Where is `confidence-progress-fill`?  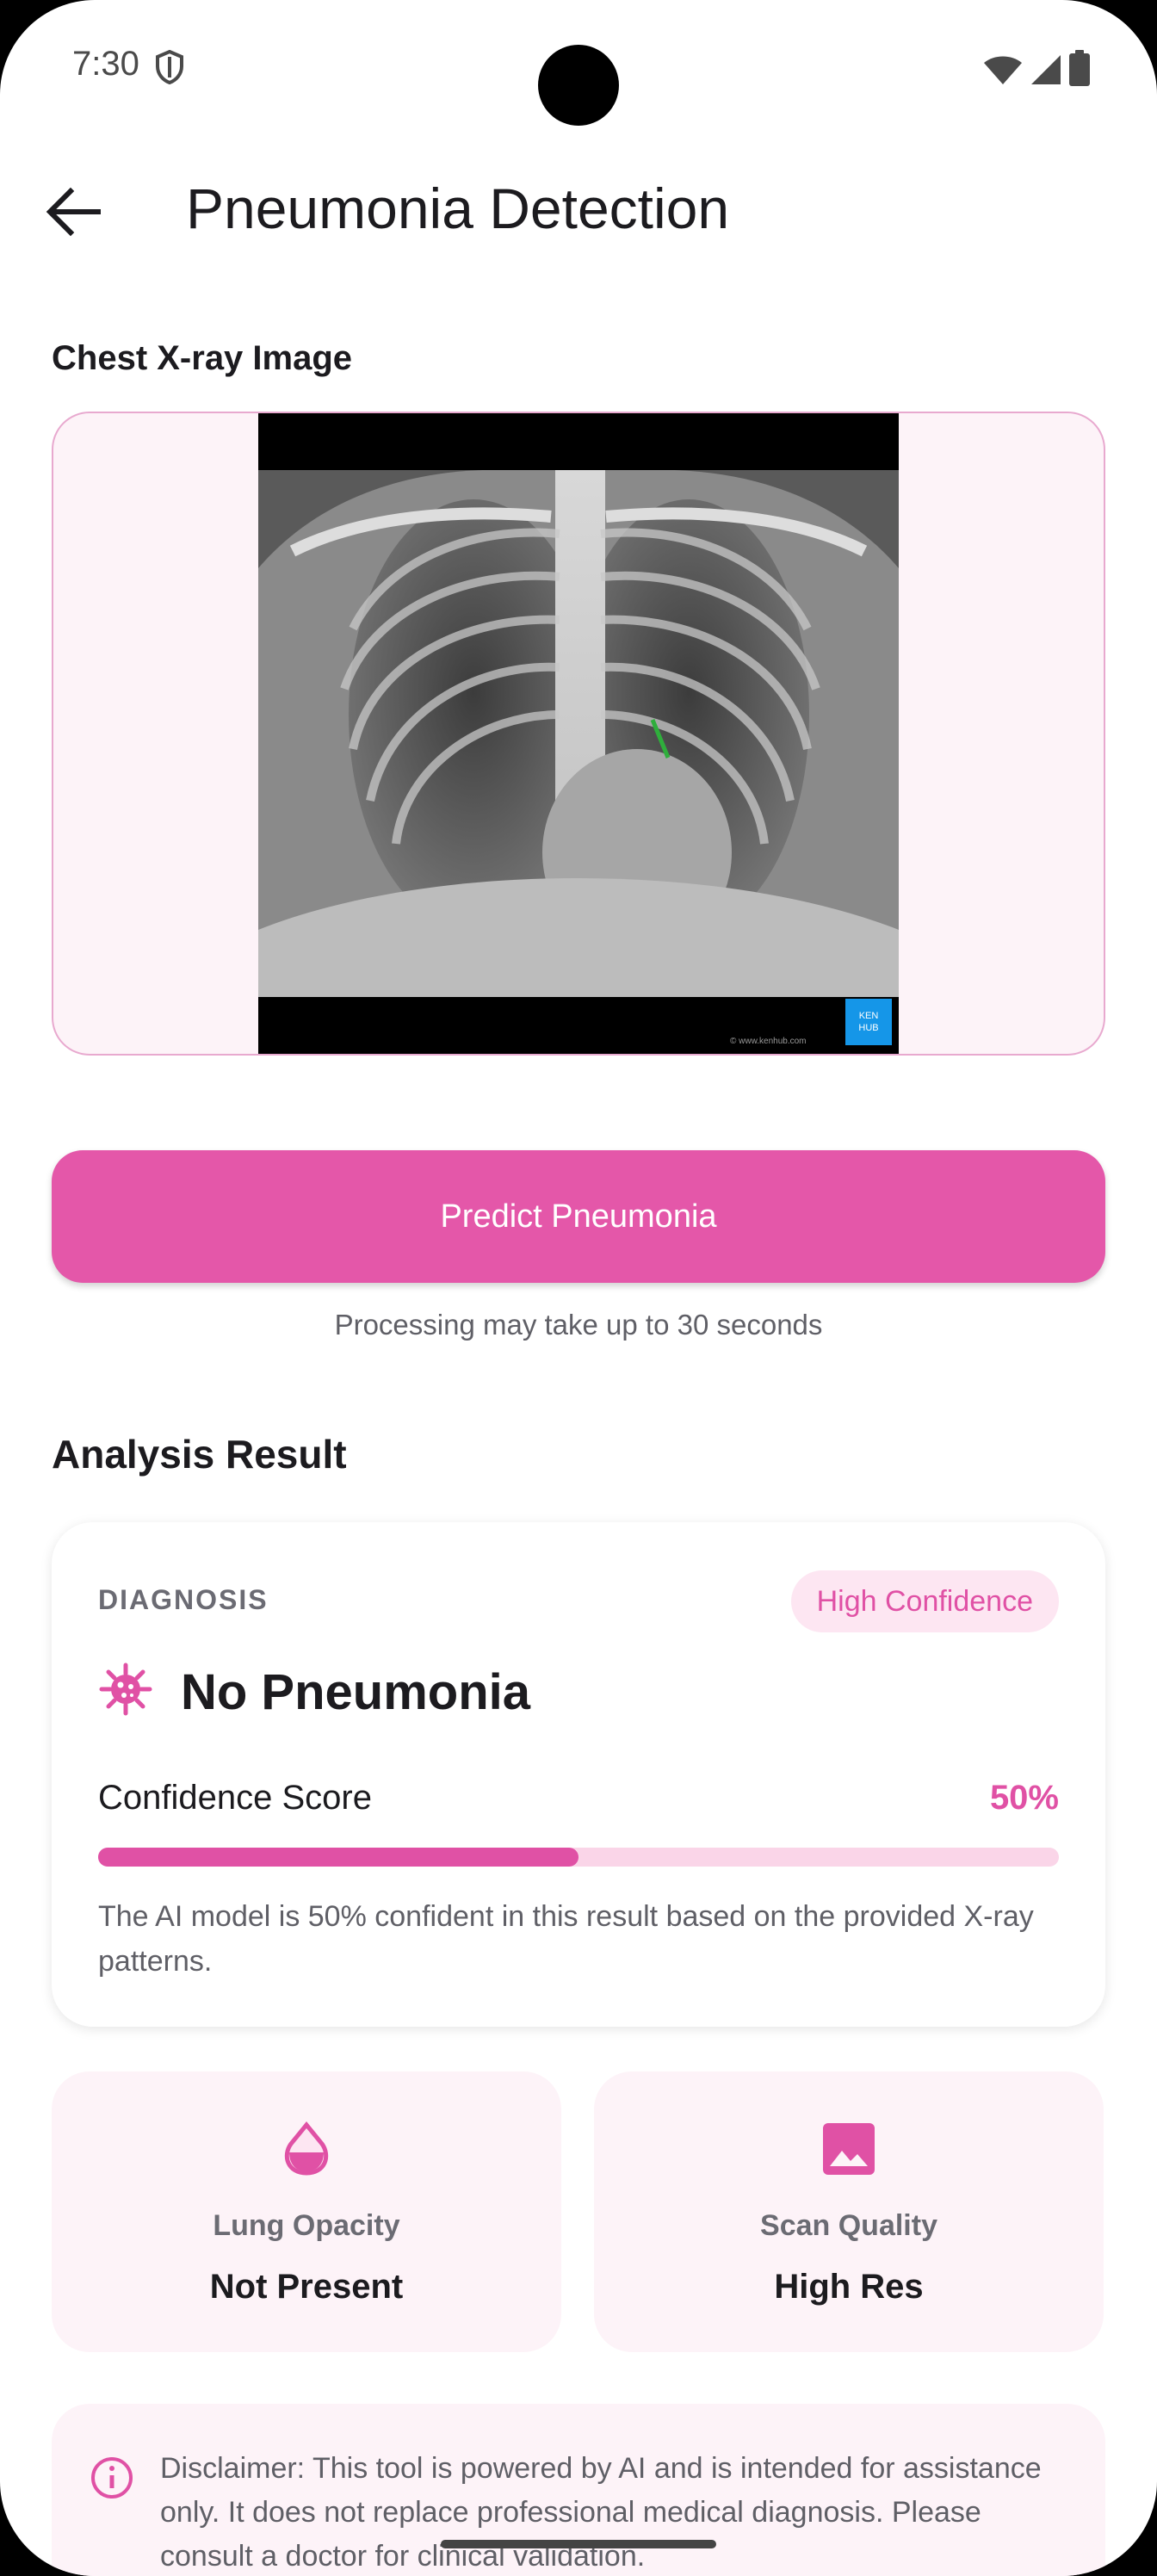 confidence-progress-fill is located at coordinates (338, 1857).